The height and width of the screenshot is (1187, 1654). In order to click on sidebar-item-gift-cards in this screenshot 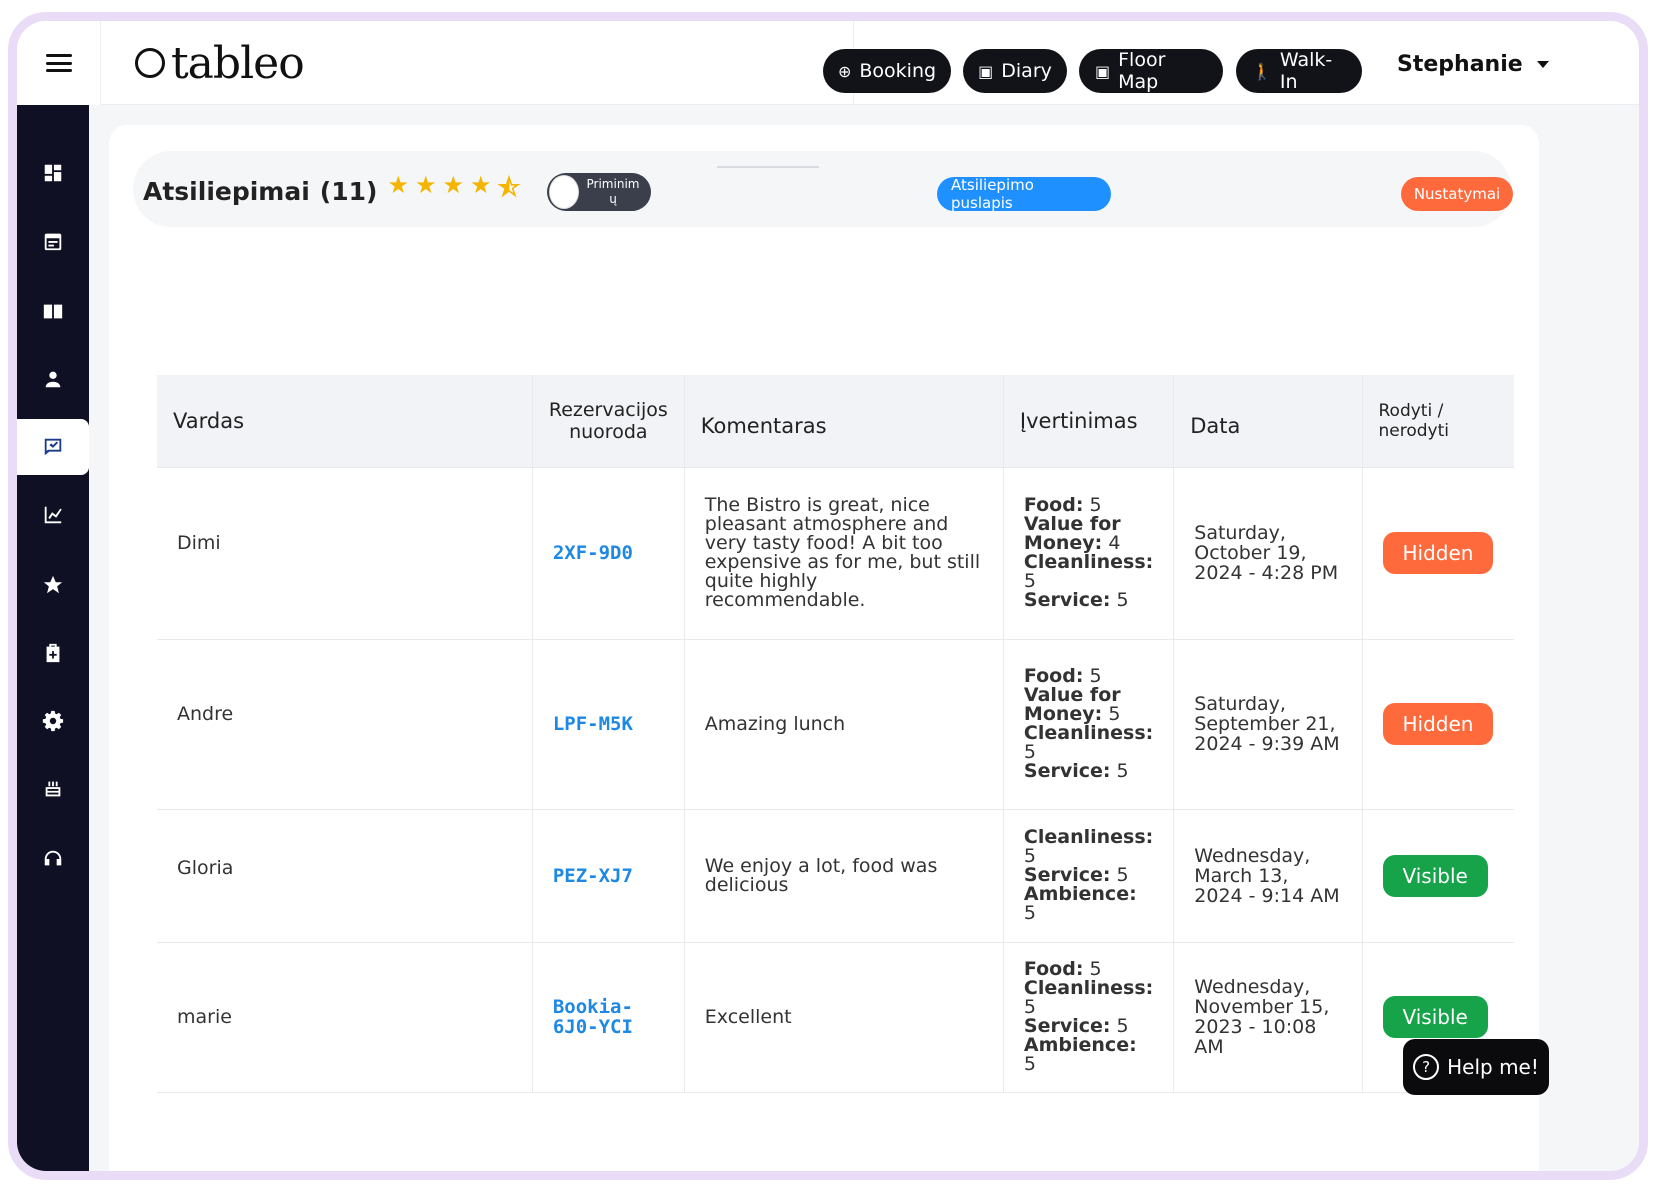, I will do `click(53, 653)`.